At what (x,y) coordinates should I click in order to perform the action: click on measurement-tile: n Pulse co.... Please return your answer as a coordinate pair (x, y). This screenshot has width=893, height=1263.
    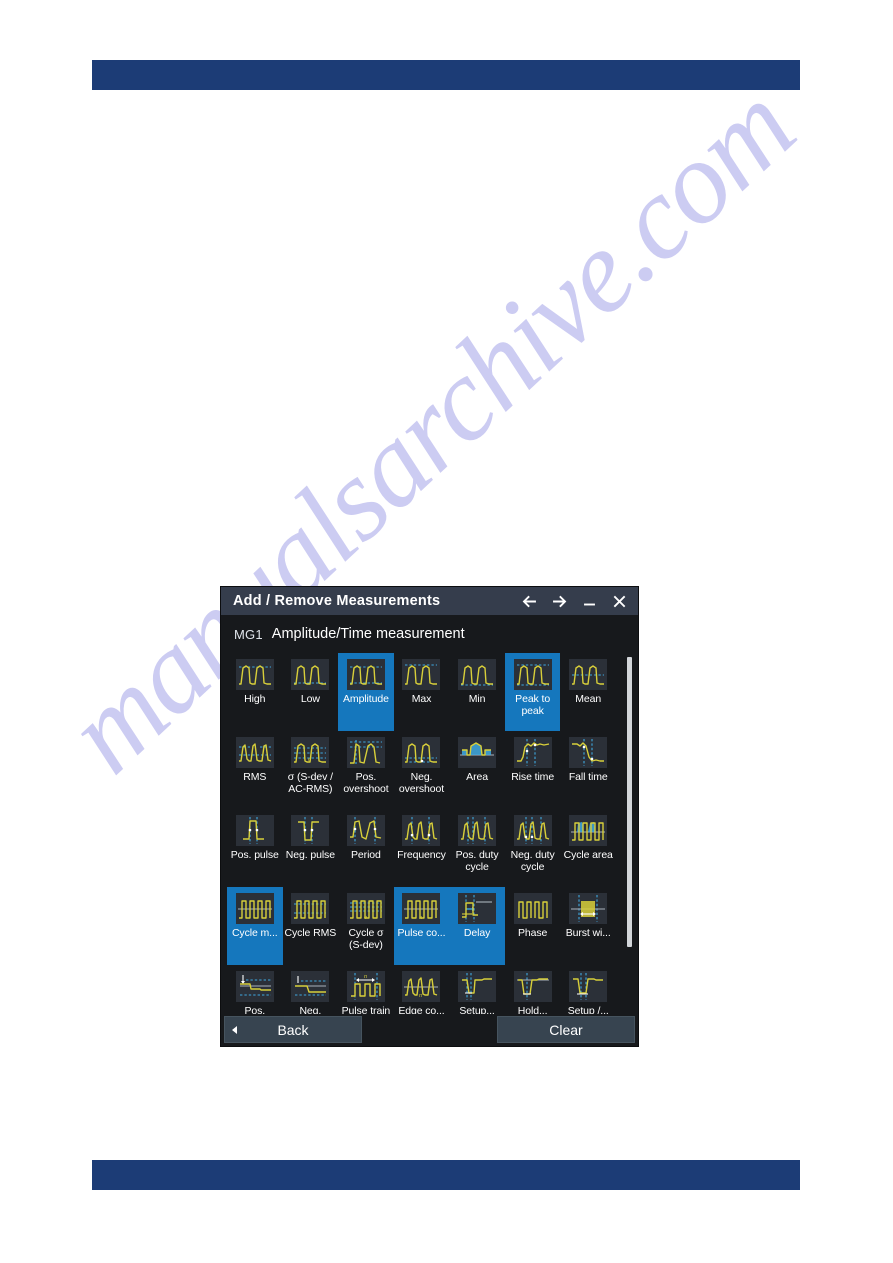
    Looking at the image, I should click on (421, 926).